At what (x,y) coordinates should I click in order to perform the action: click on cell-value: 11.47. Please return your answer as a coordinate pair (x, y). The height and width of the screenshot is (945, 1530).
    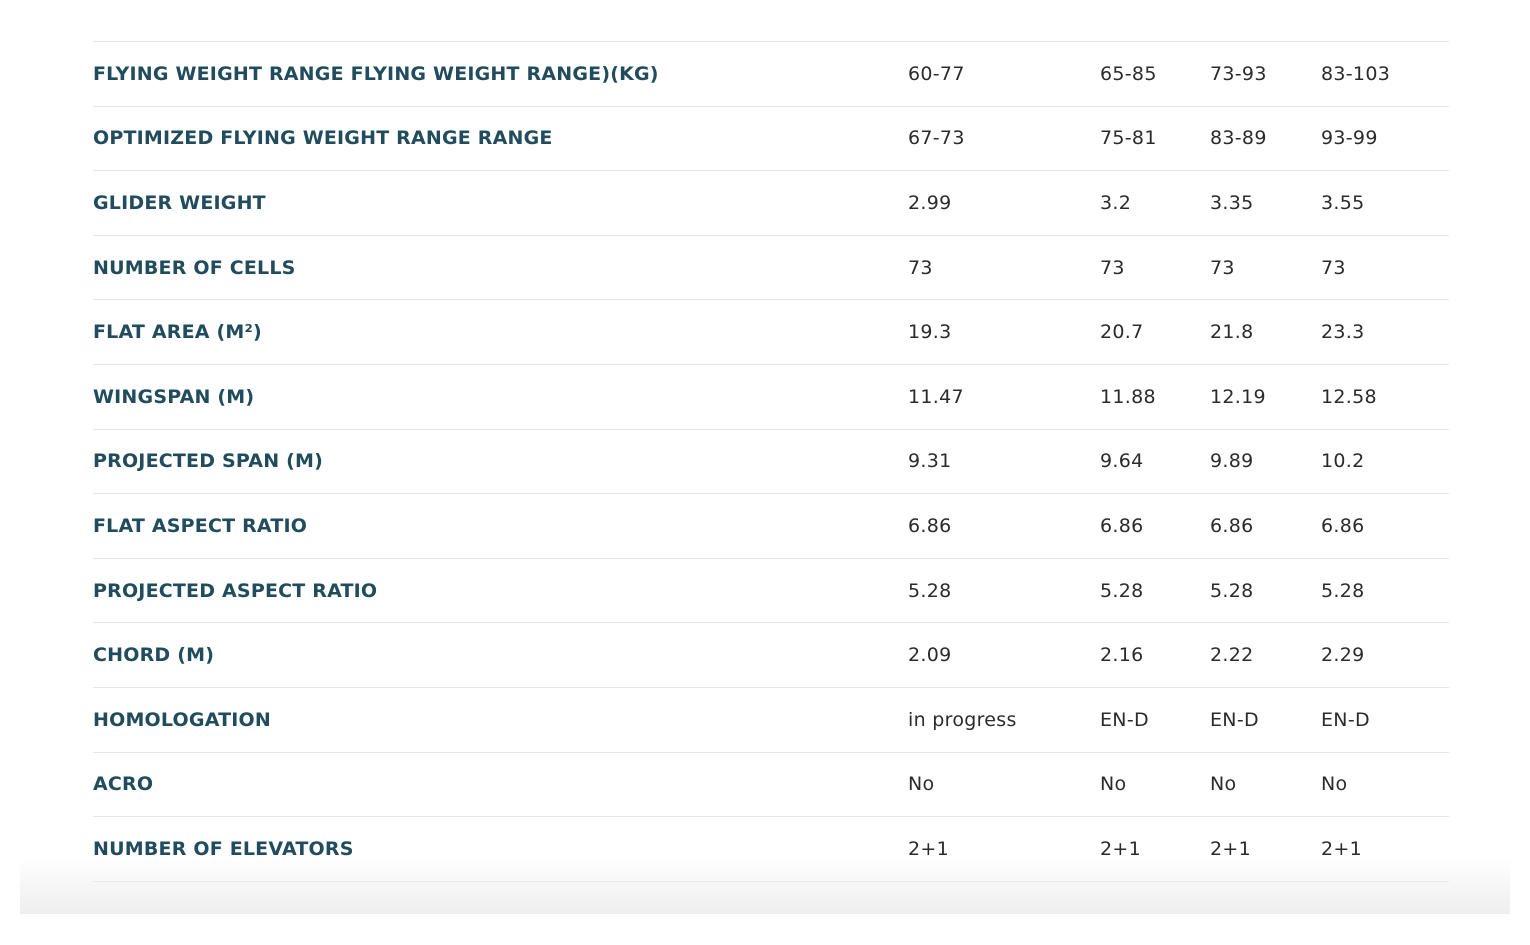
    Looking at the image, I should click on (1004, 397).